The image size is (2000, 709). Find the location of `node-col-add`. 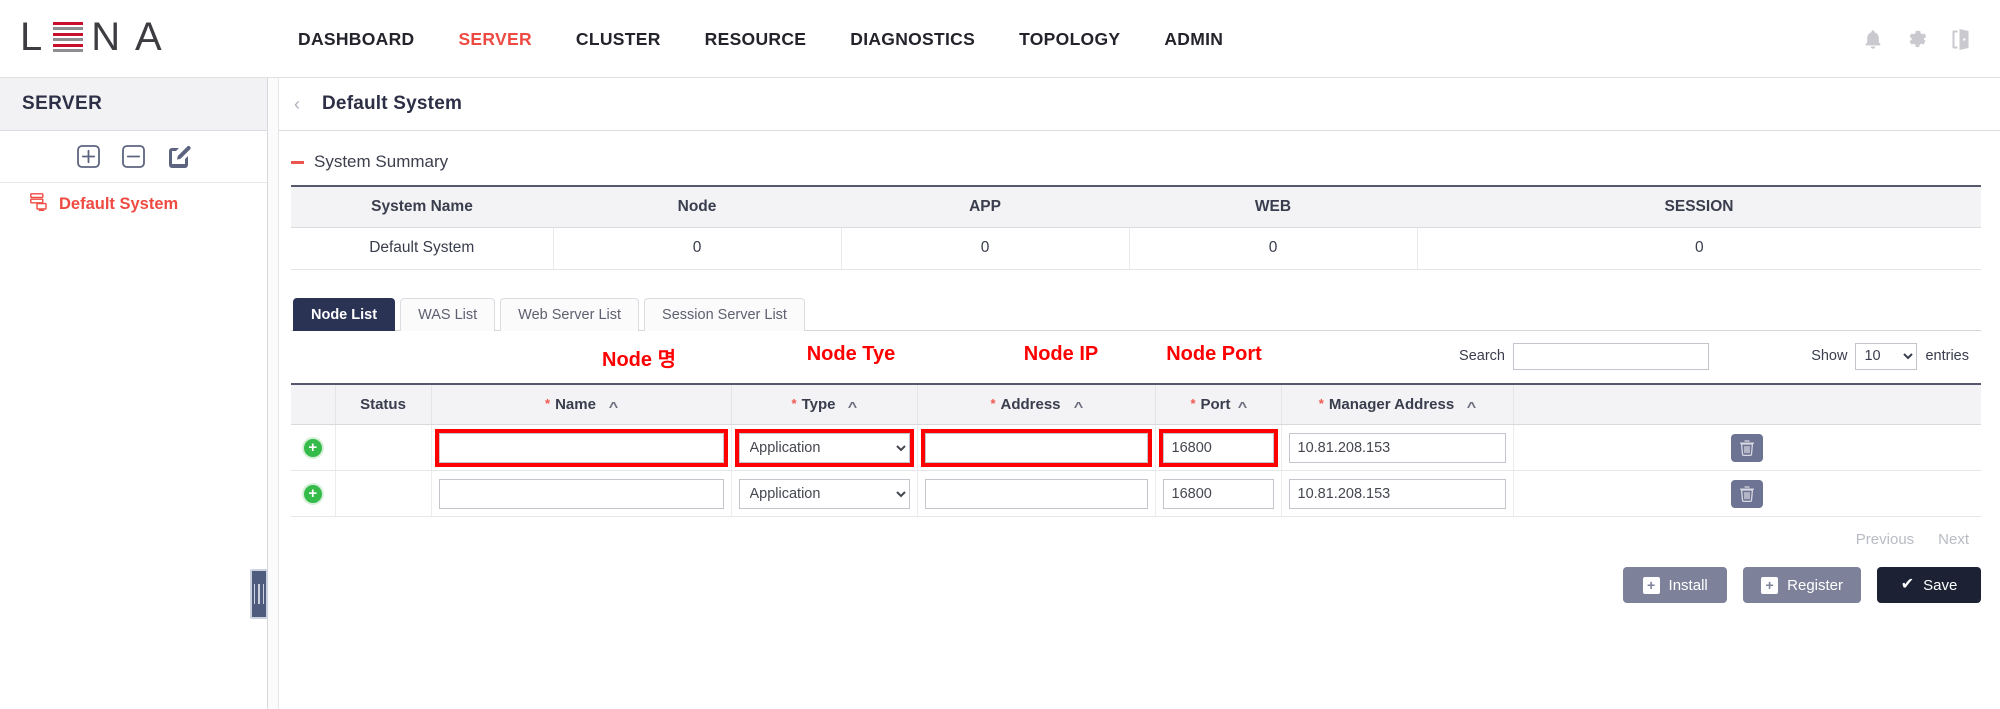

node-col-add is located at coordinates (313, 404).